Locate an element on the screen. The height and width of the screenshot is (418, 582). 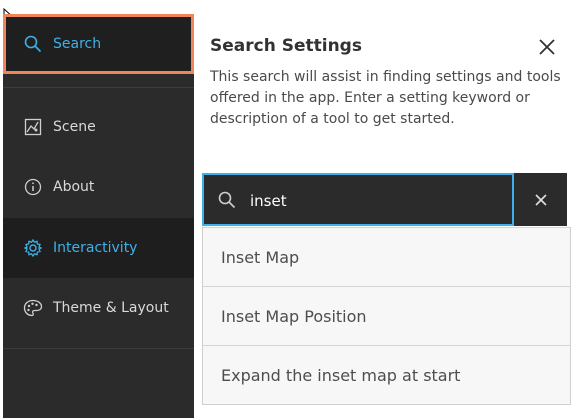
close-button is located at coordinates (547, 47).